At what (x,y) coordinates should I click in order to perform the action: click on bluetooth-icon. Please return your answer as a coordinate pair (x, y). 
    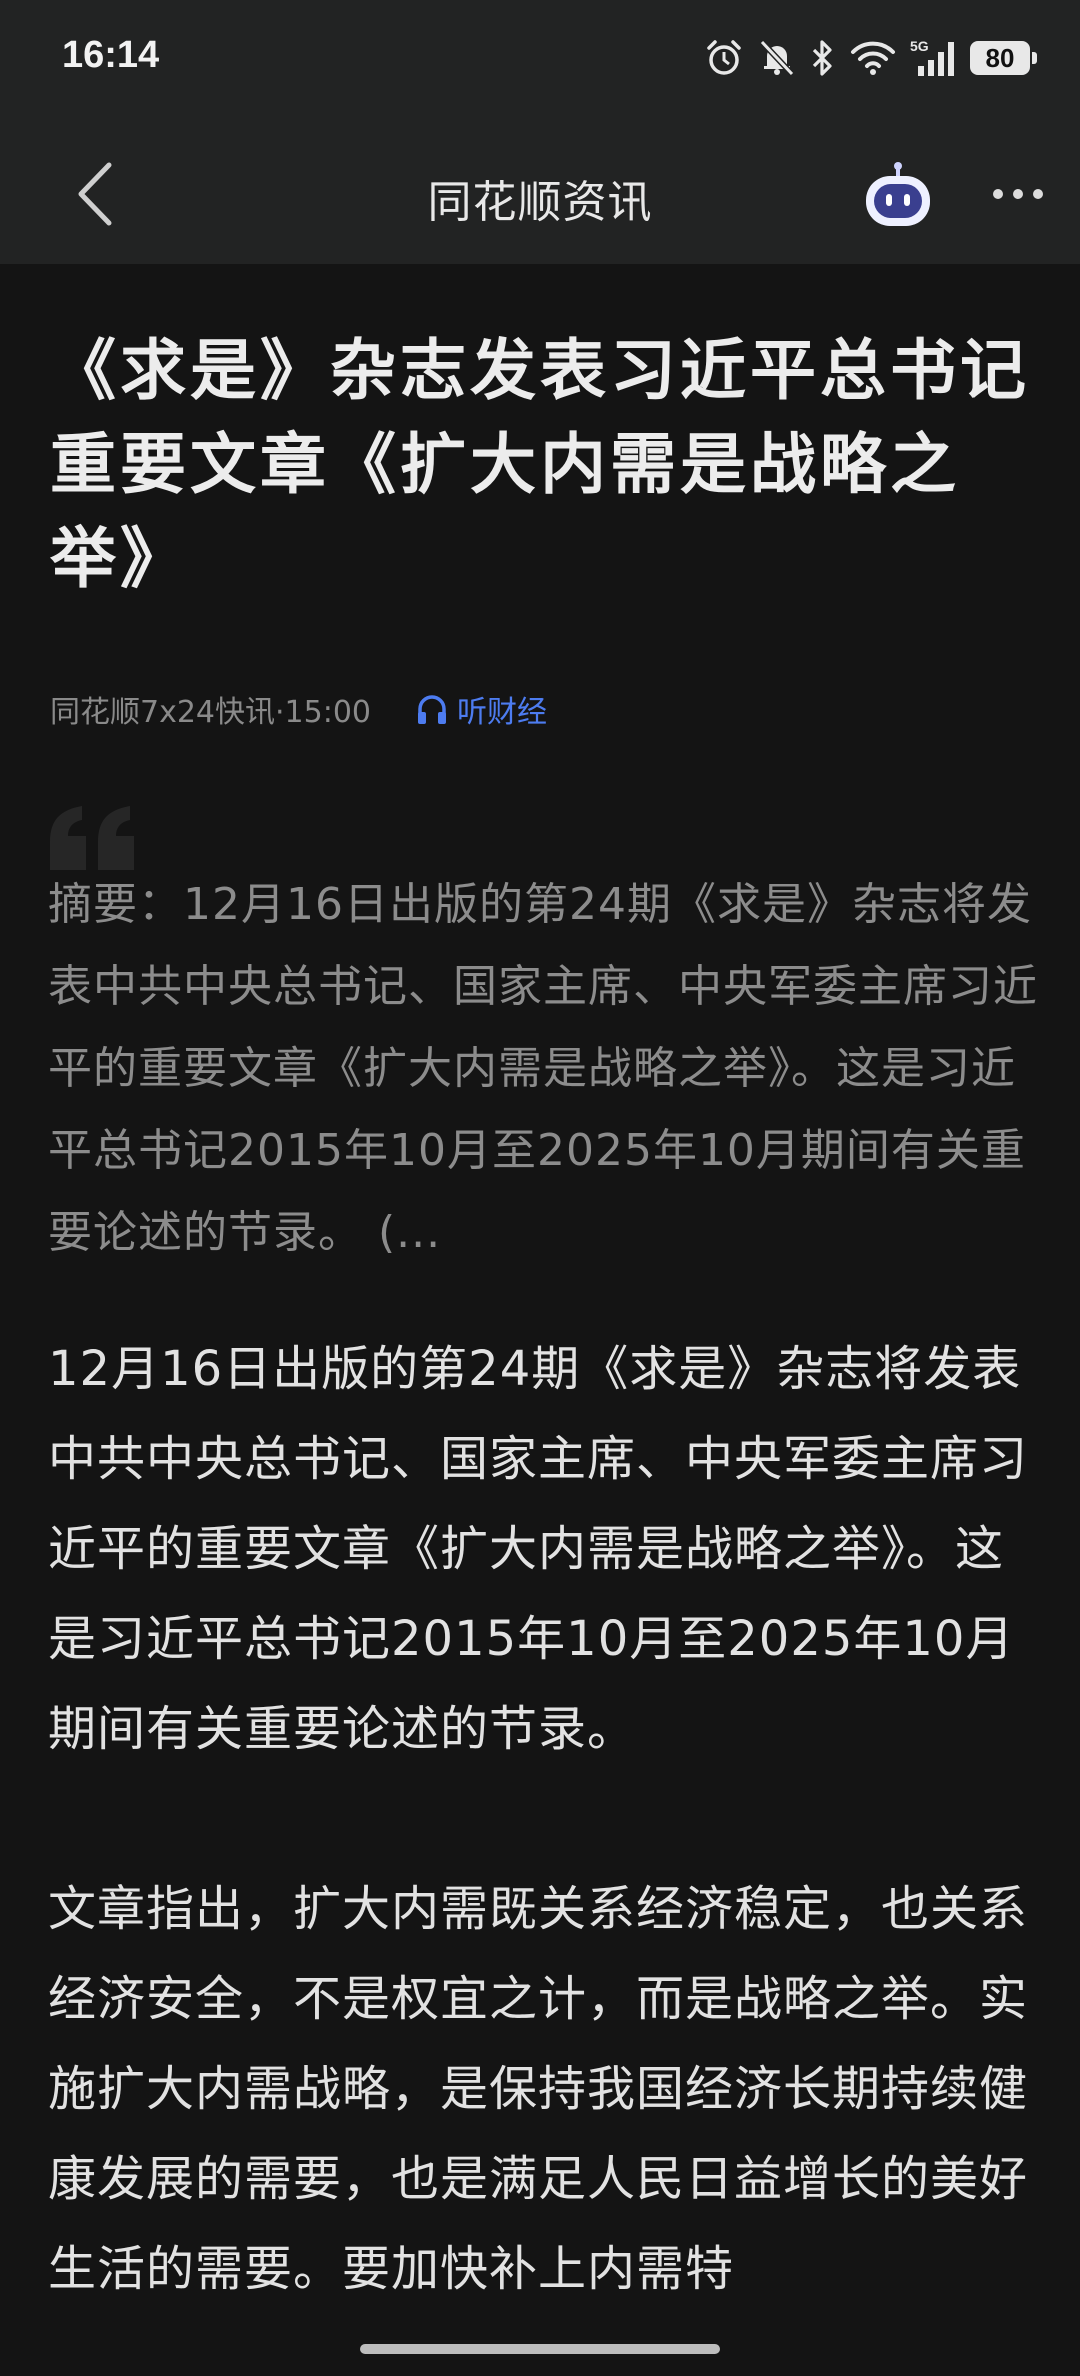
    Looking at the image, I should click on (823, 58).